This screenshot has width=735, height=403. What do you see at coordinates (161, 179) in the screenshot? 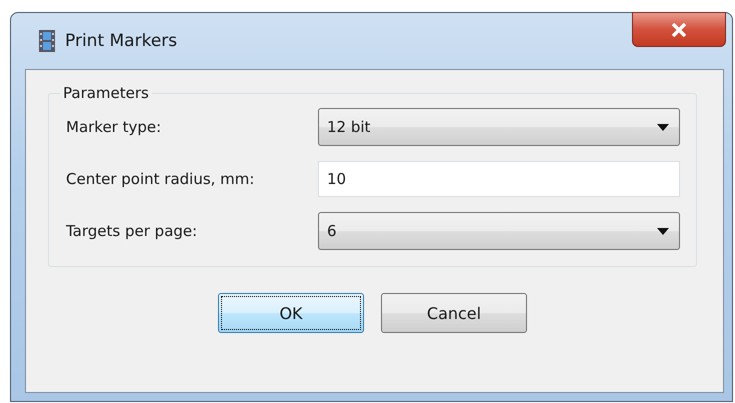
I see `field-label: Center point radius, mm:` at bounding box center [161, 179].